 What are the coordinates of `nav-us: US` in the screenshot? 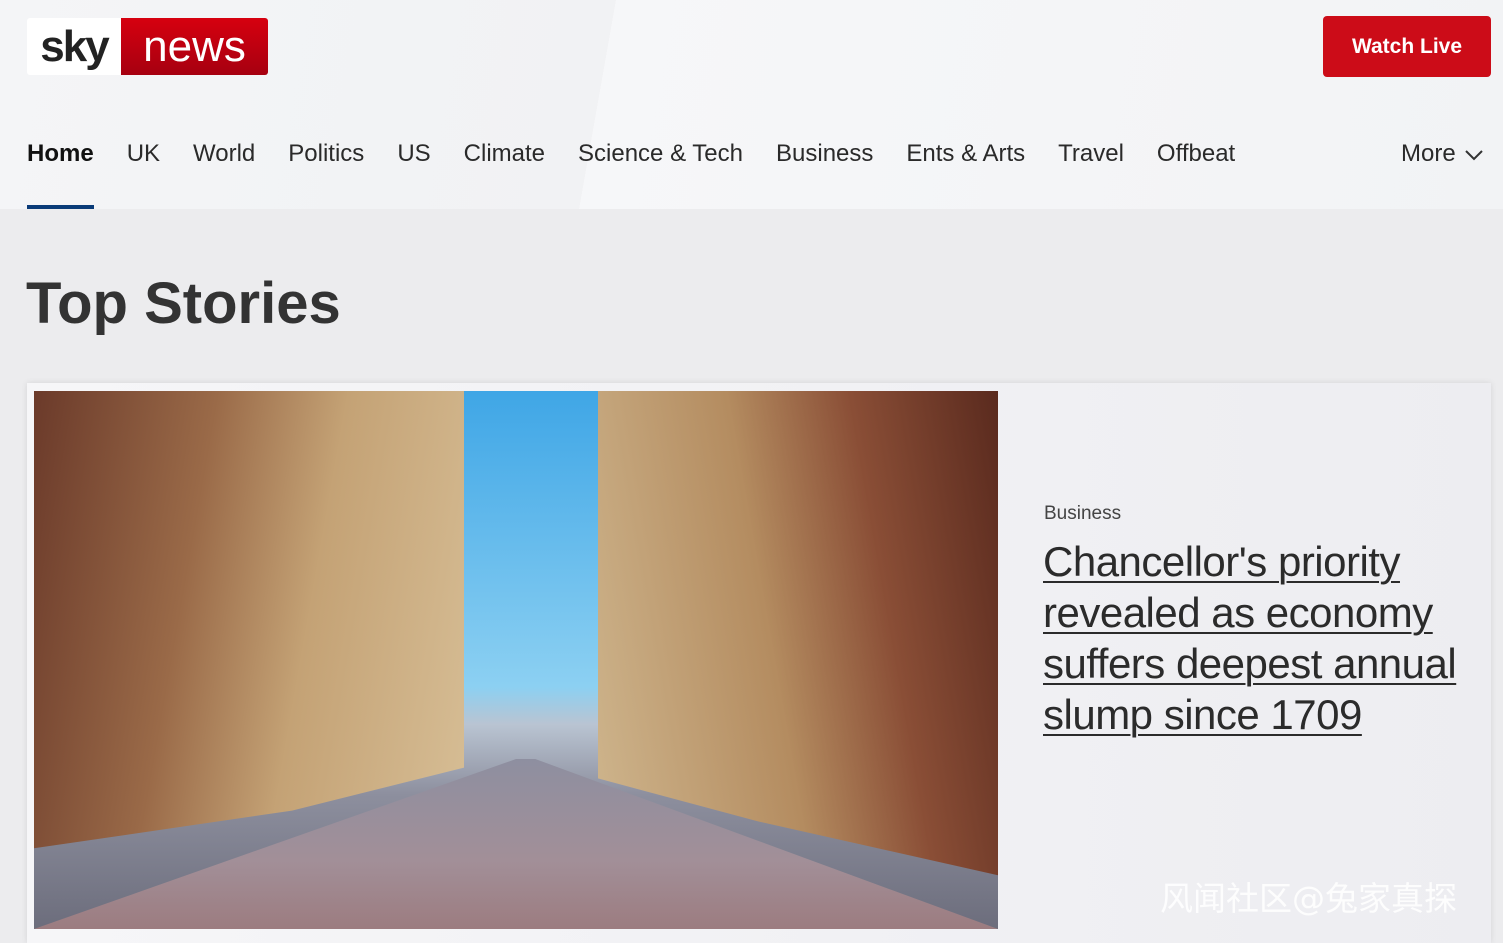 It's located at (413, 174).